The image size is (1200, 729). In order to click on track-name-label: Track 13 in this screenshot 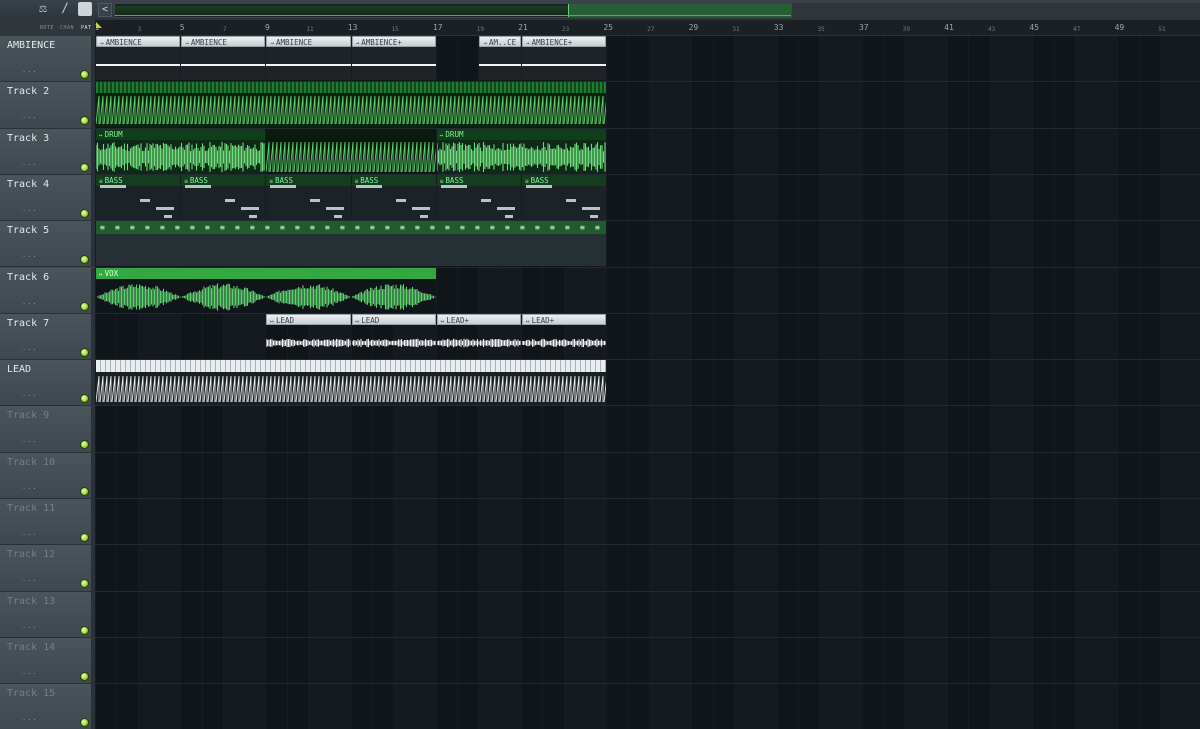, I will do `click(31, 601)`.